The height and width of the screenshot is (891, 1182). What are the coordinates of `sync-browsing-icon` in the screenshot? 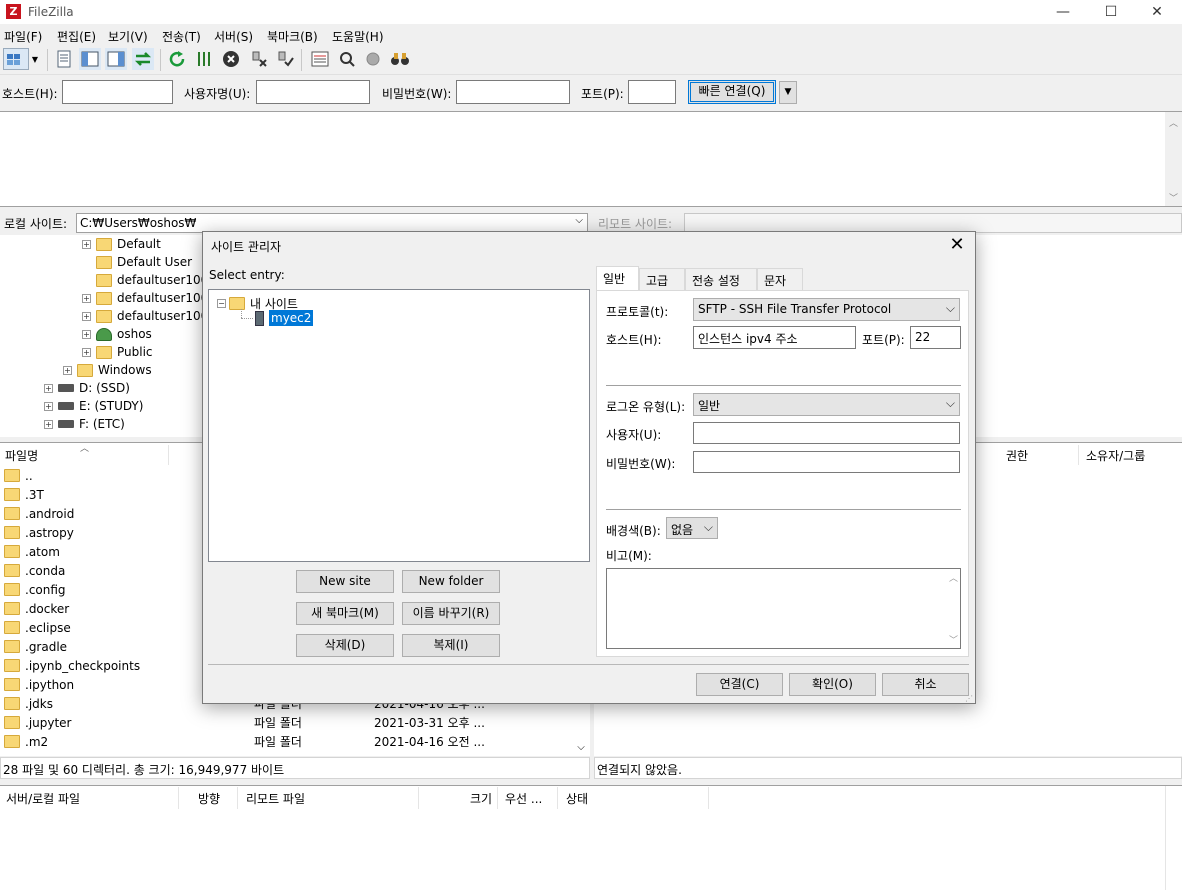 It's located at (373, 59).